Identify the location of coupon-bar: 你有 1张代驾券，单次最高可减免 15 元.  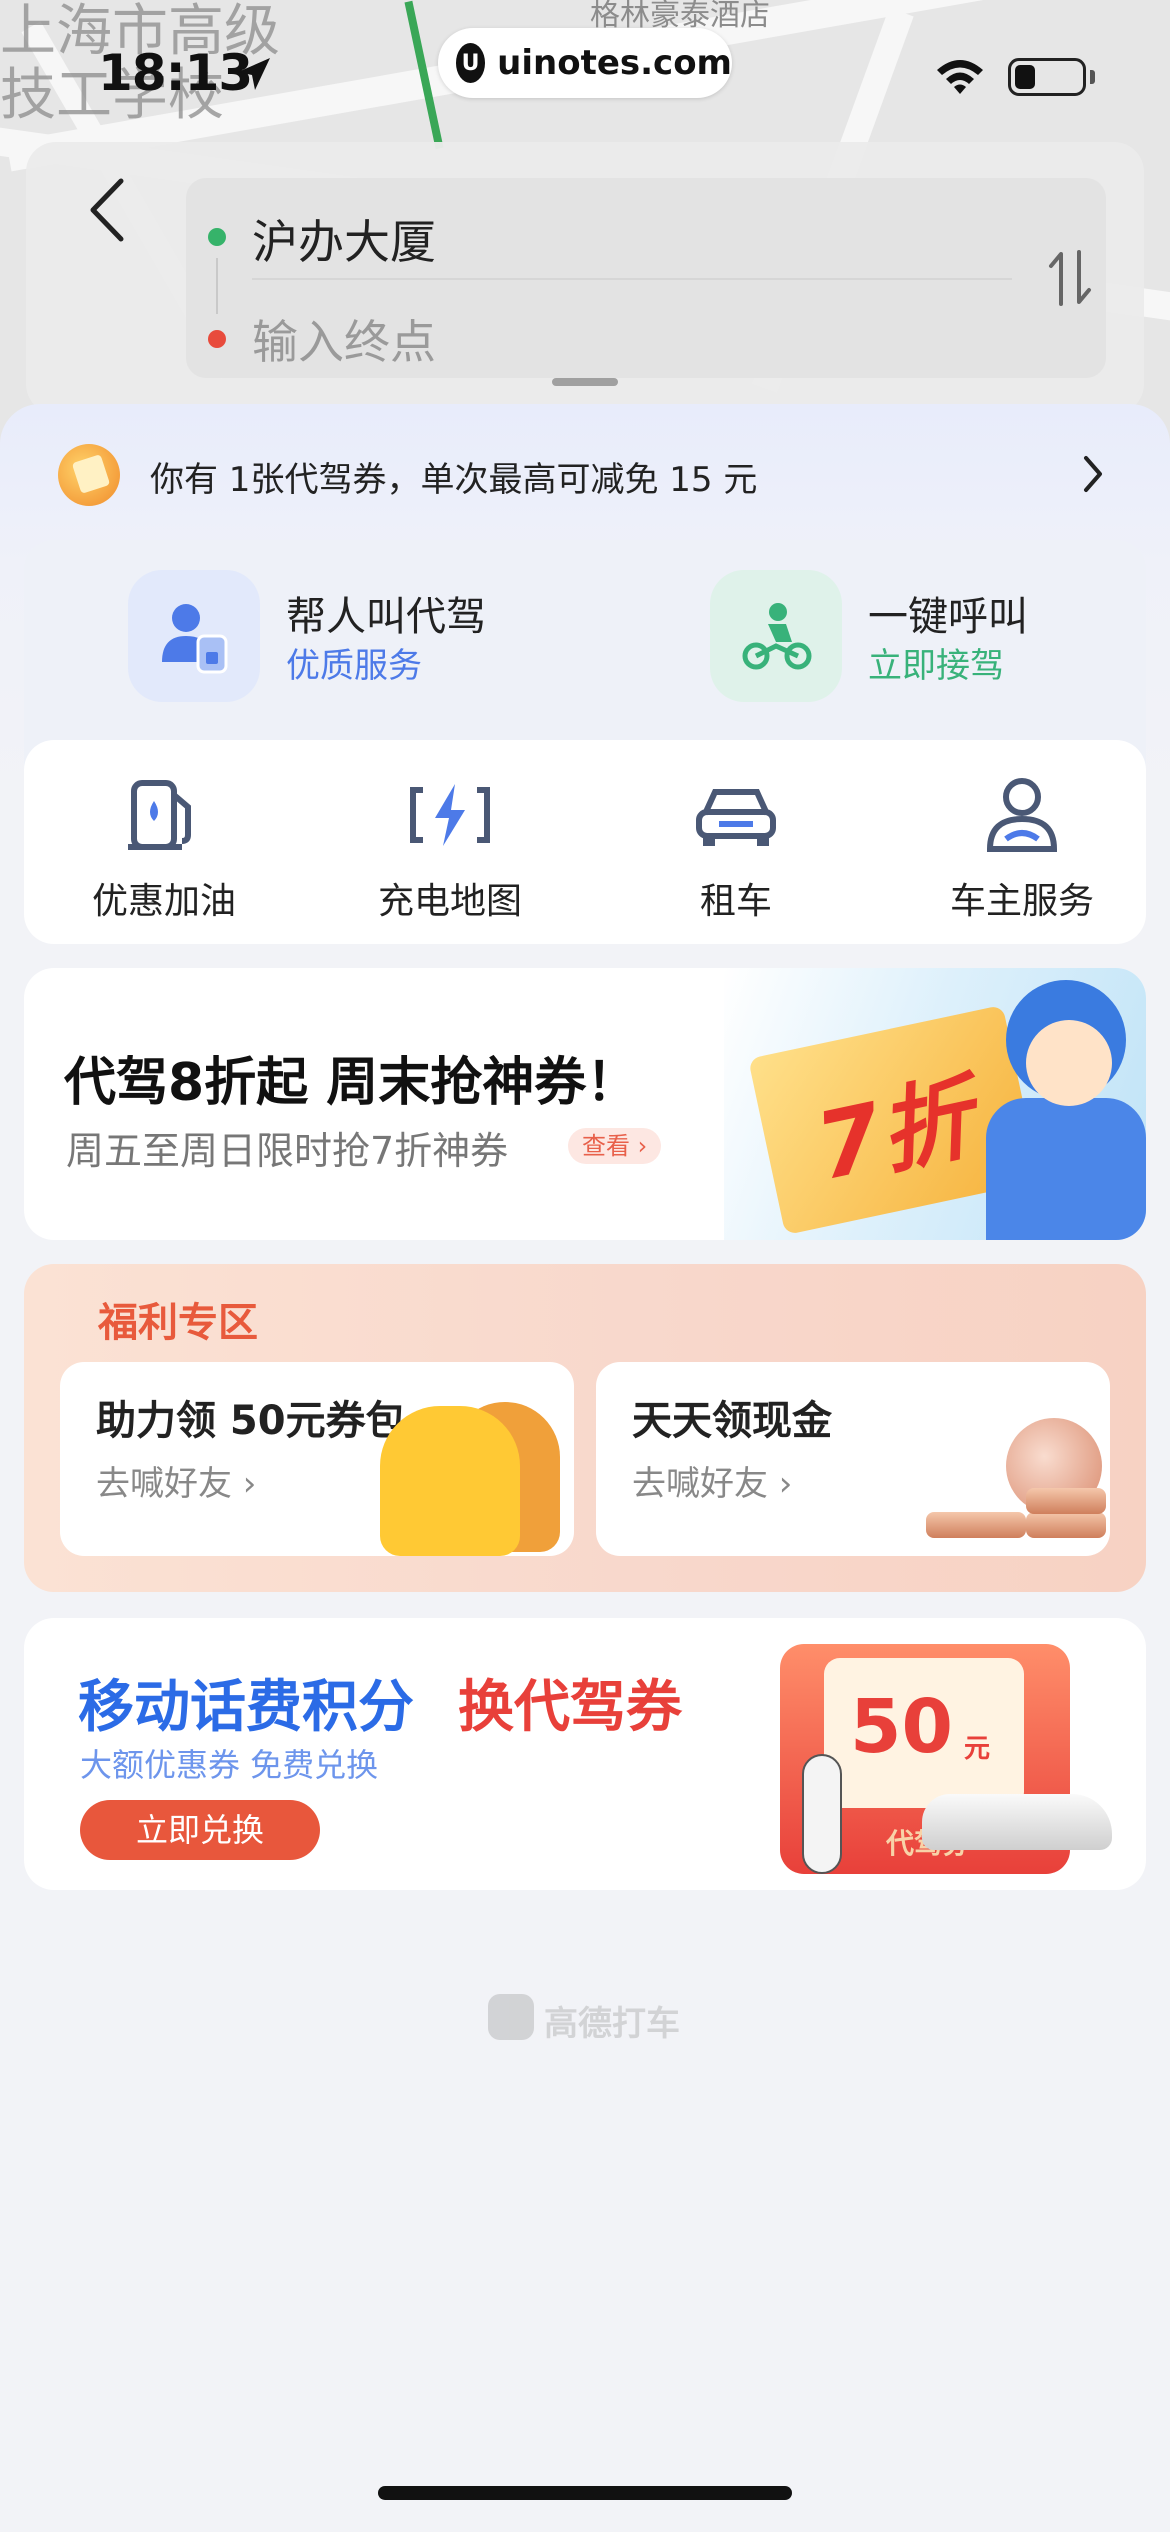
(585, 475).